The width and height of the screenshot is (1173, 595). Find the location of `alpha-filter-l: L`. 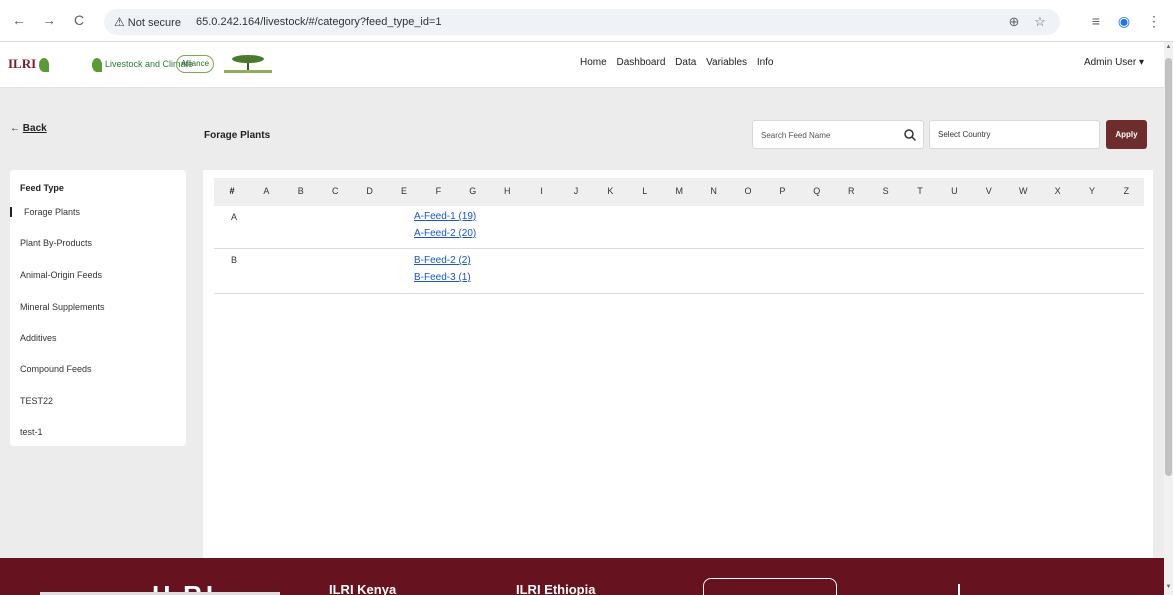

alpha-filter-l: L is located at coordinates (645, 191).